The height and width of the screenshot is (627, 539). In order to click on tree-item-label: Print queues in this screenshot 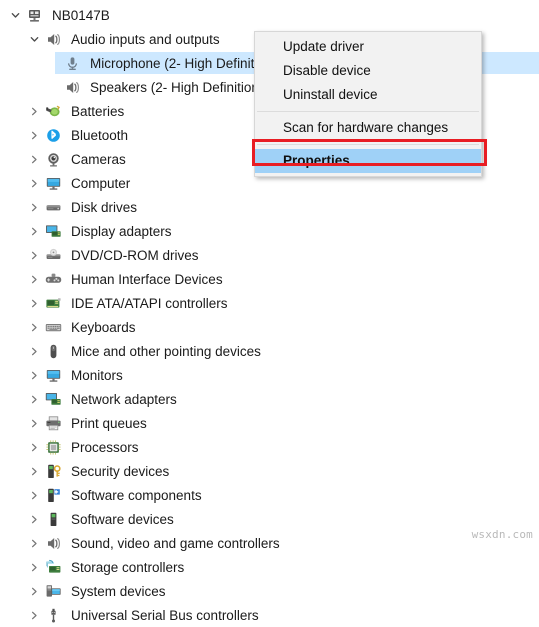, I will do `click(109, 423)`.